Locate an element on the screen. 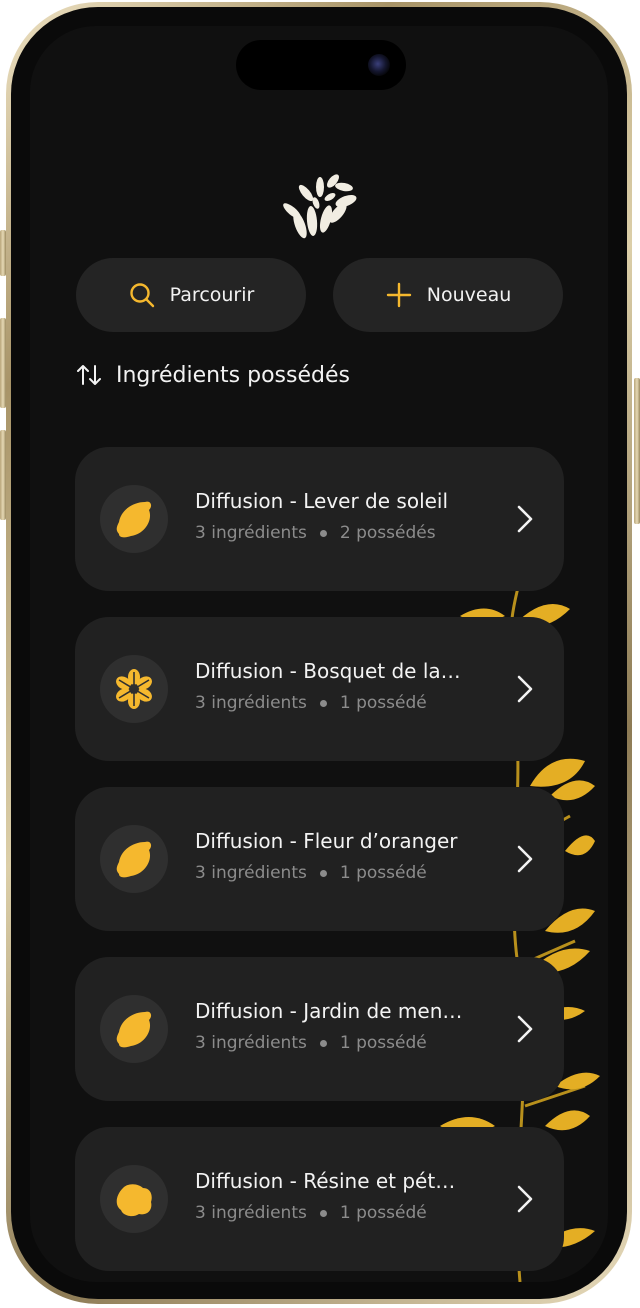  browse-button-label: Parcourir is located at coordinates (212, 295).